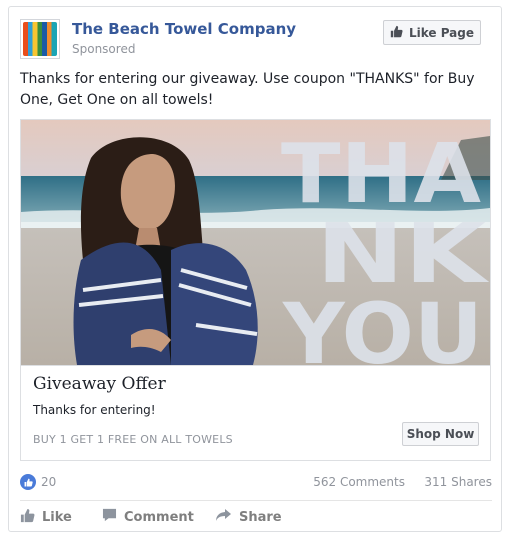  What do you see at coordinates (94, 410) in the screenshot?
I see `ad-description: Thanks for entering!` at bounding box center [94, 410].